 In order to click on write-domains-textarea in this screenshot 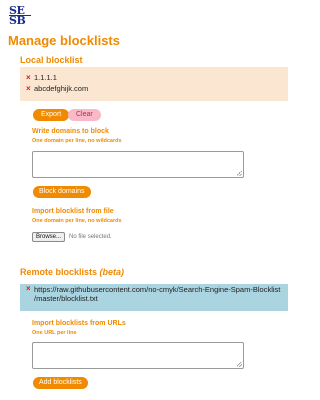, I will do `click(138, 164)`.